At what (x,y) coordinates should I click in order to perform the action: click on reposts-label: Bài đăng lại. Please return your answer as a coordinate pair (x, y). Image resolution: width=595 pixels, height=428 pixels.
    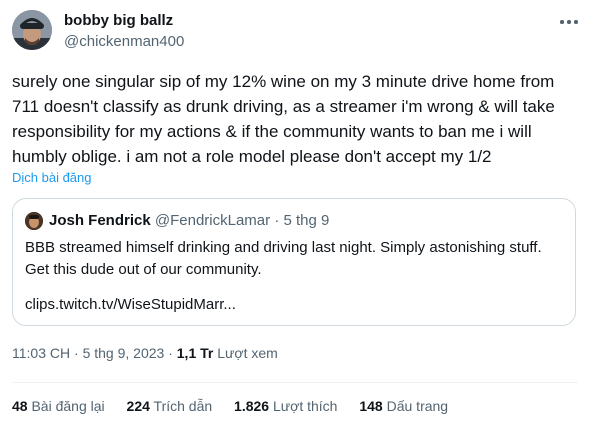
    Looking at the image, I should click on (68, 406).